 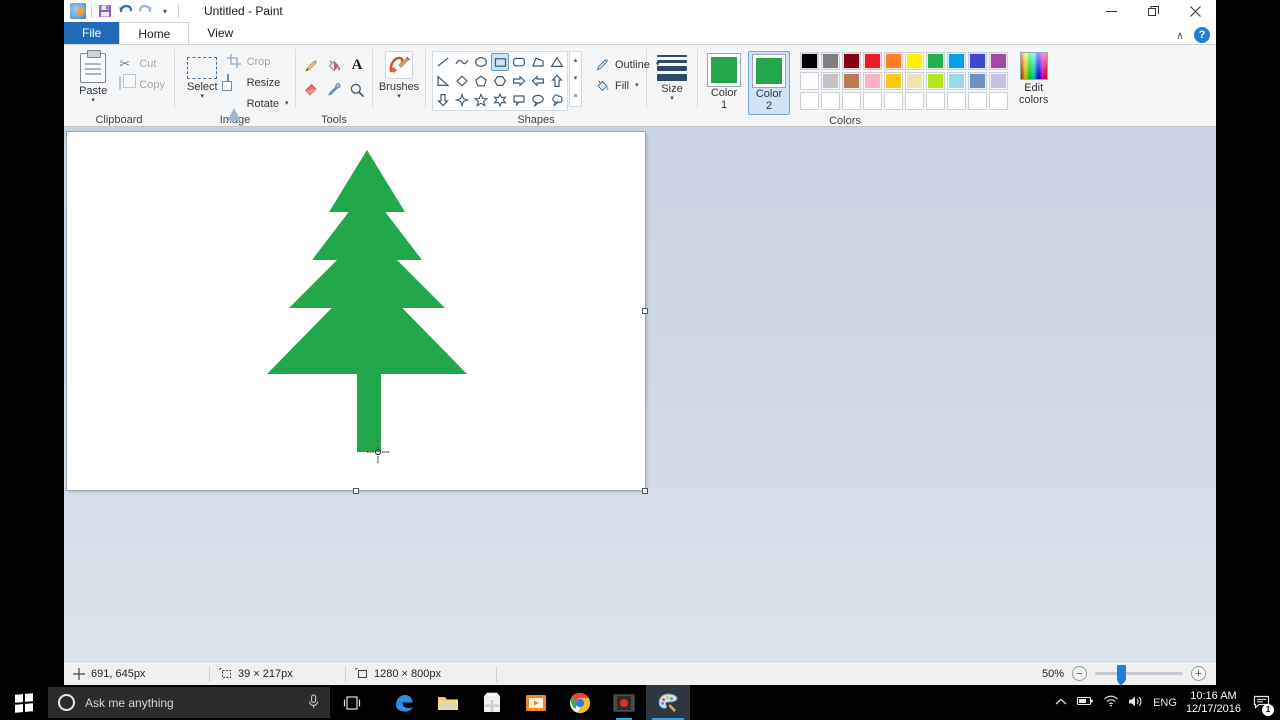 I want to click on microphone-icon, so click(x=313, y=702).